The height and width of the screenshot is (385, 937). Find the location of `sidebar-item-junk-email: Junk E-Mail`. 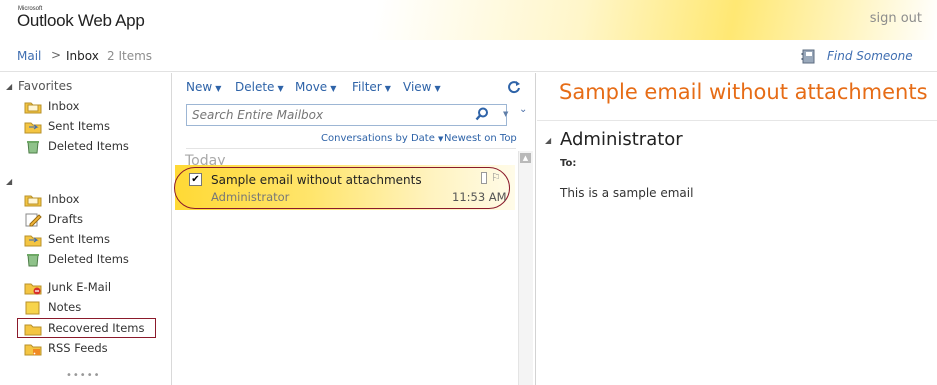

sidebar-item-junk-email: Junk E-Mail is located at coordinates (67, 287).